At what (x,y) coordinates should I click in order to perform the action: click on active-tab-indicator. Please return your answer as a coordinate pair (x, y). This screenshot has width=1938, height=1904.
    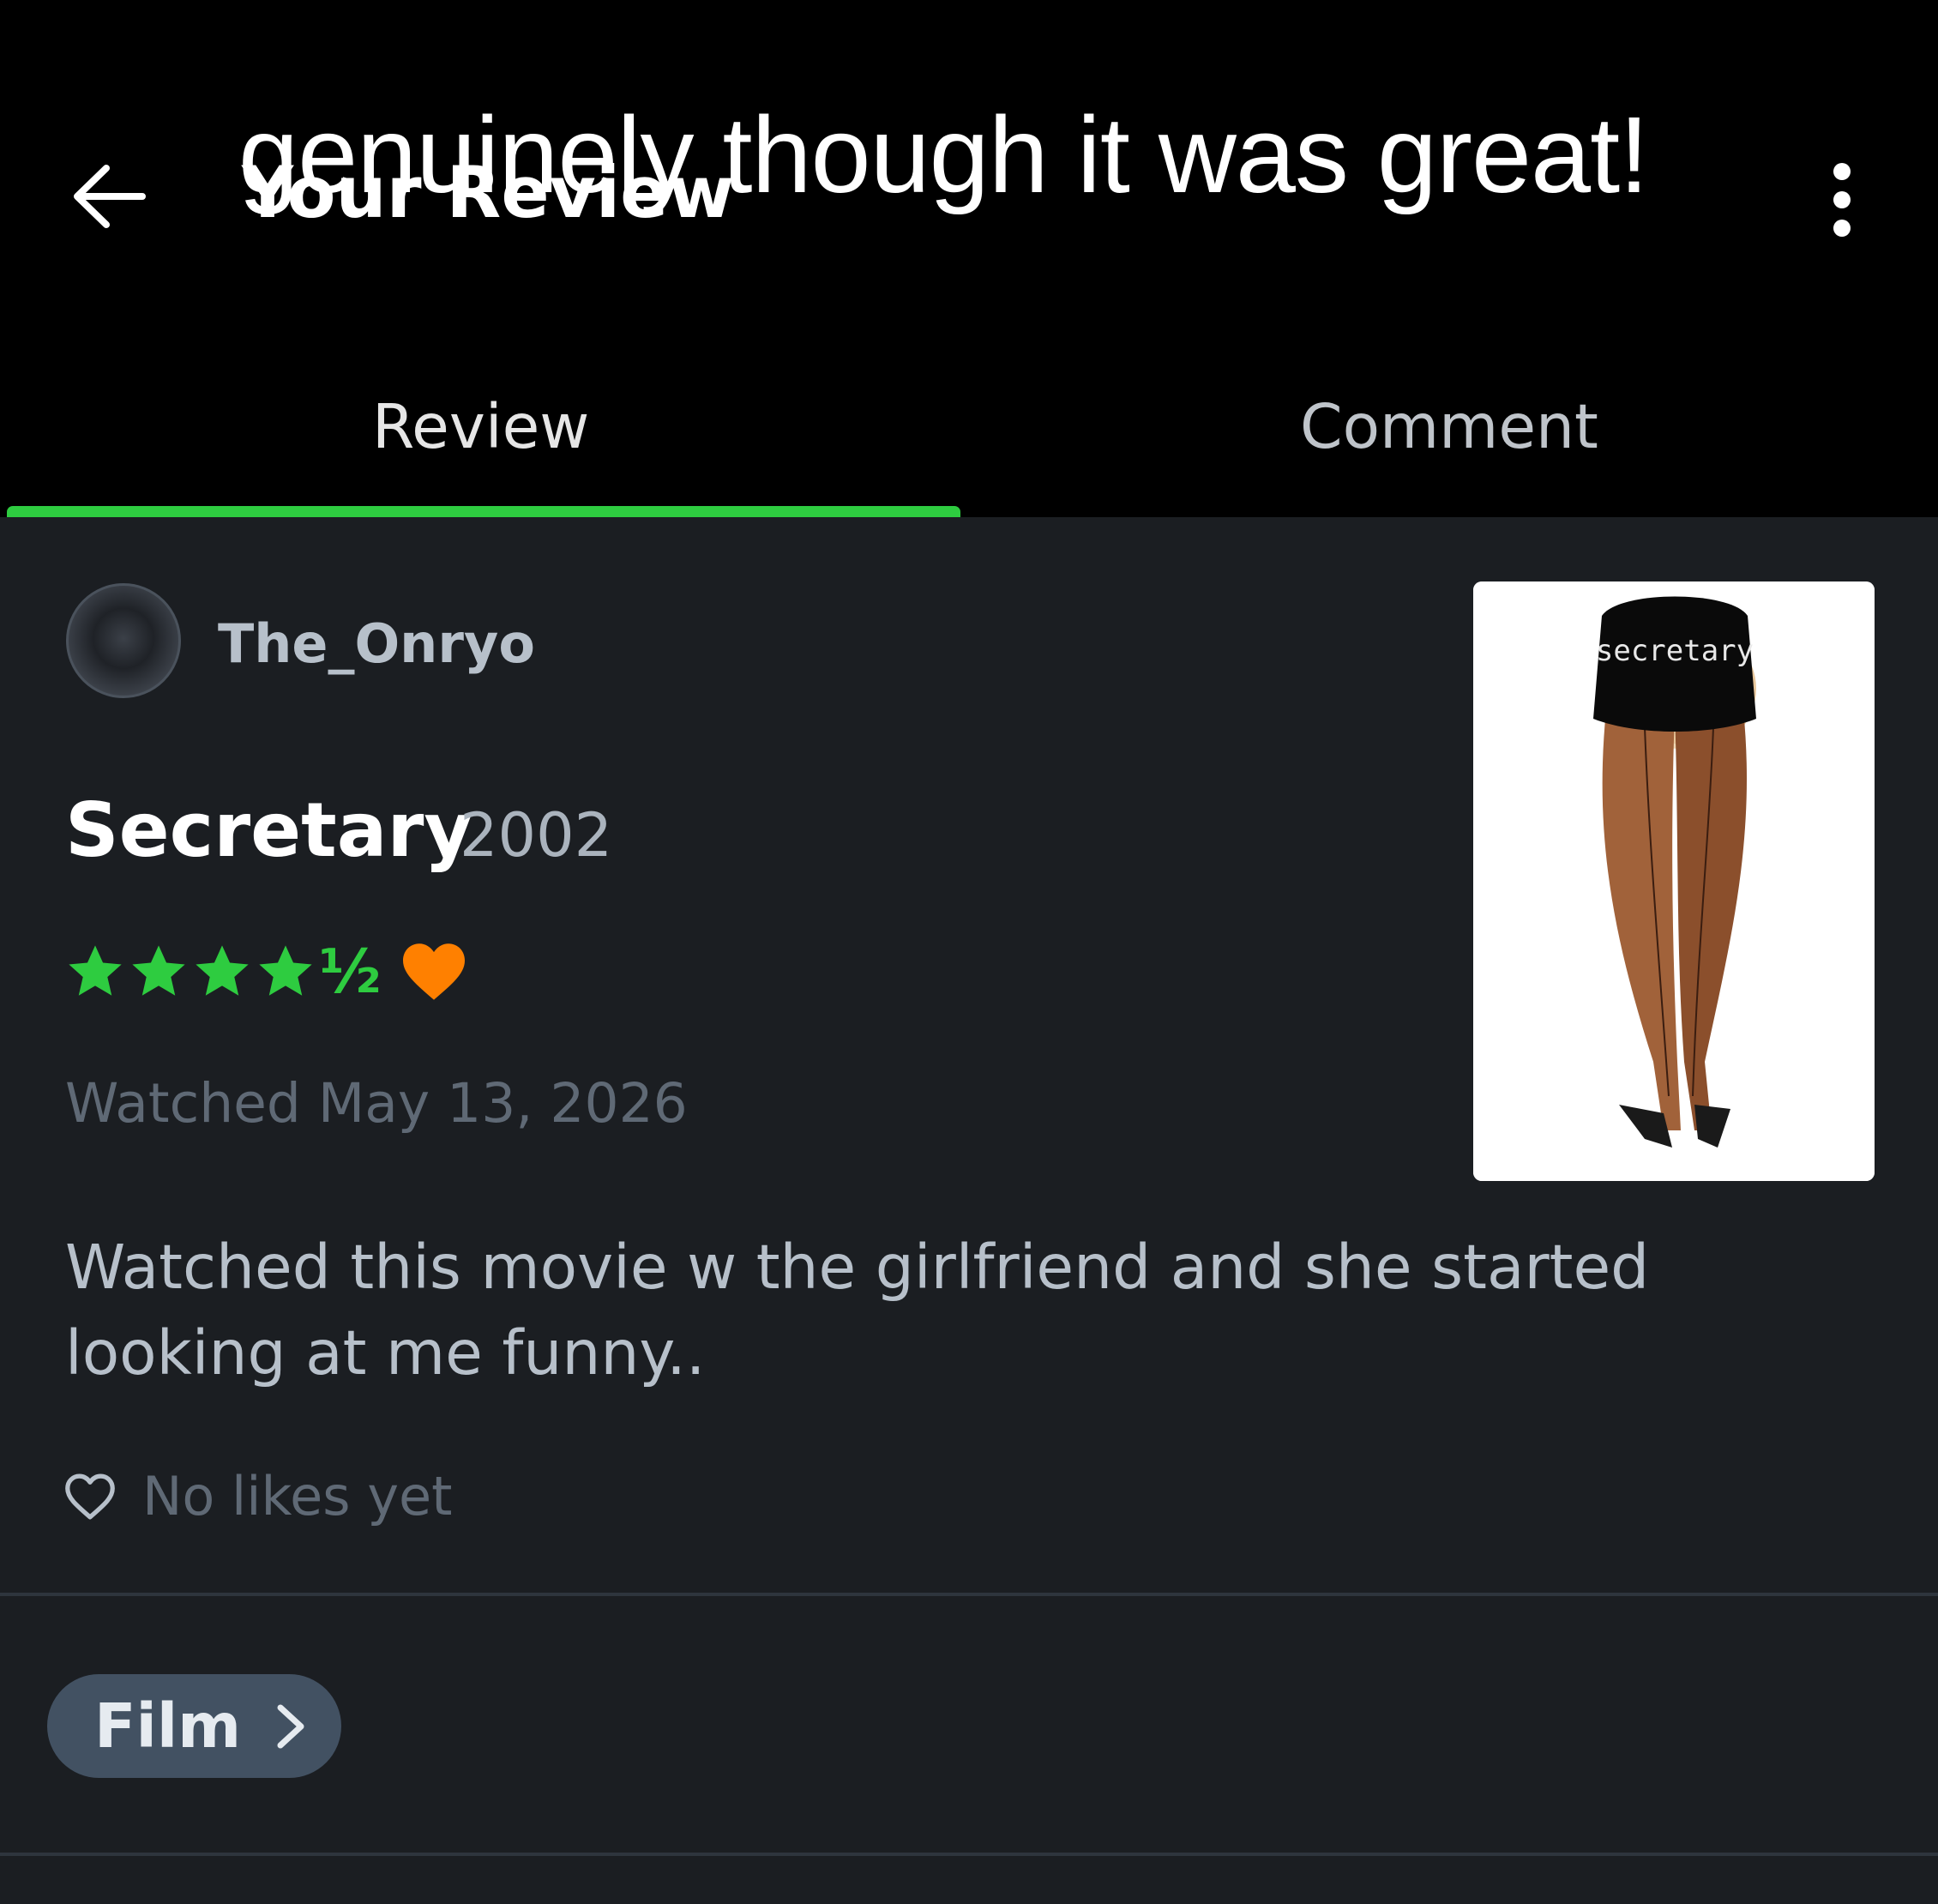
    Looking at the image, I should click on (483, 512).